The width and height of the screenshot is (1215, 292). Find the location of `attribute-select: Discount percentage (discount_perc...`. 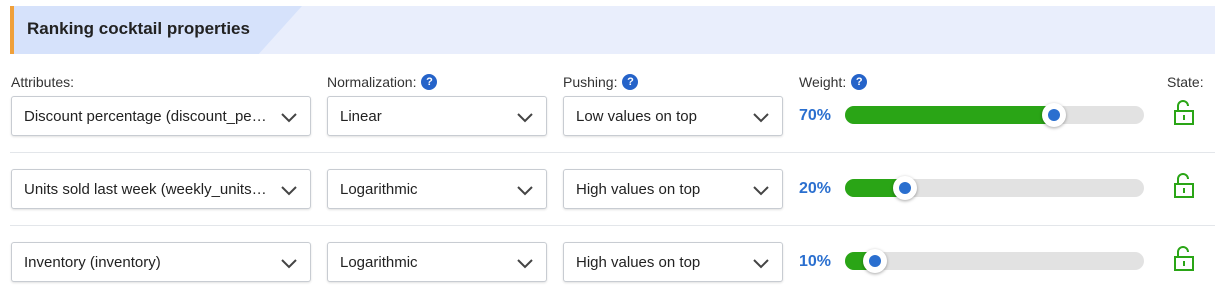

attribute-select: Discount percentage (discount_perc... is located at coordinates (161, 116).